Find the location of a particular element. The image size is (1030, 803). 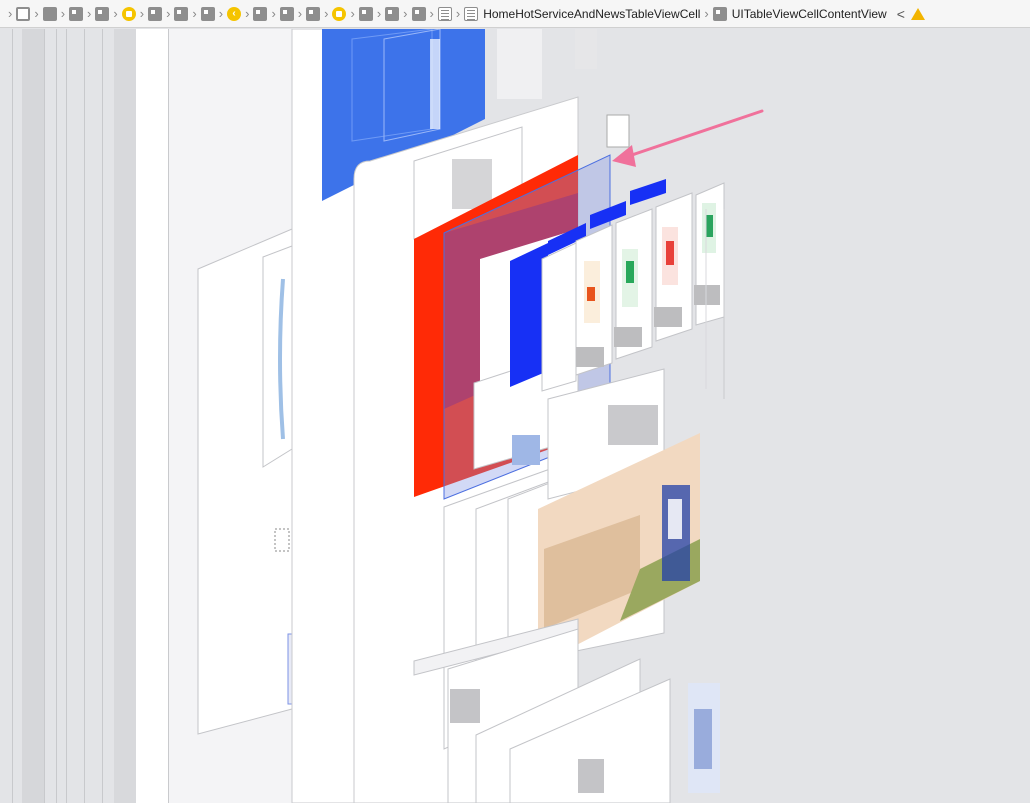

breadcrumb-content-view: UITableViewCellContentView is located at coordinates (799, 13).